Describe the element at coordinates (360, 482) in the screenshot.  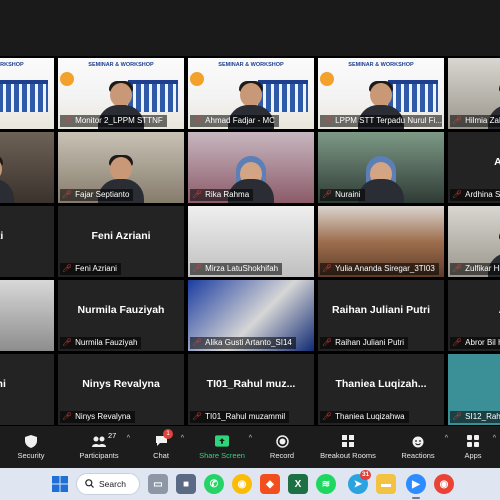
I see `telegram-icon: ➤ 31` at that location.